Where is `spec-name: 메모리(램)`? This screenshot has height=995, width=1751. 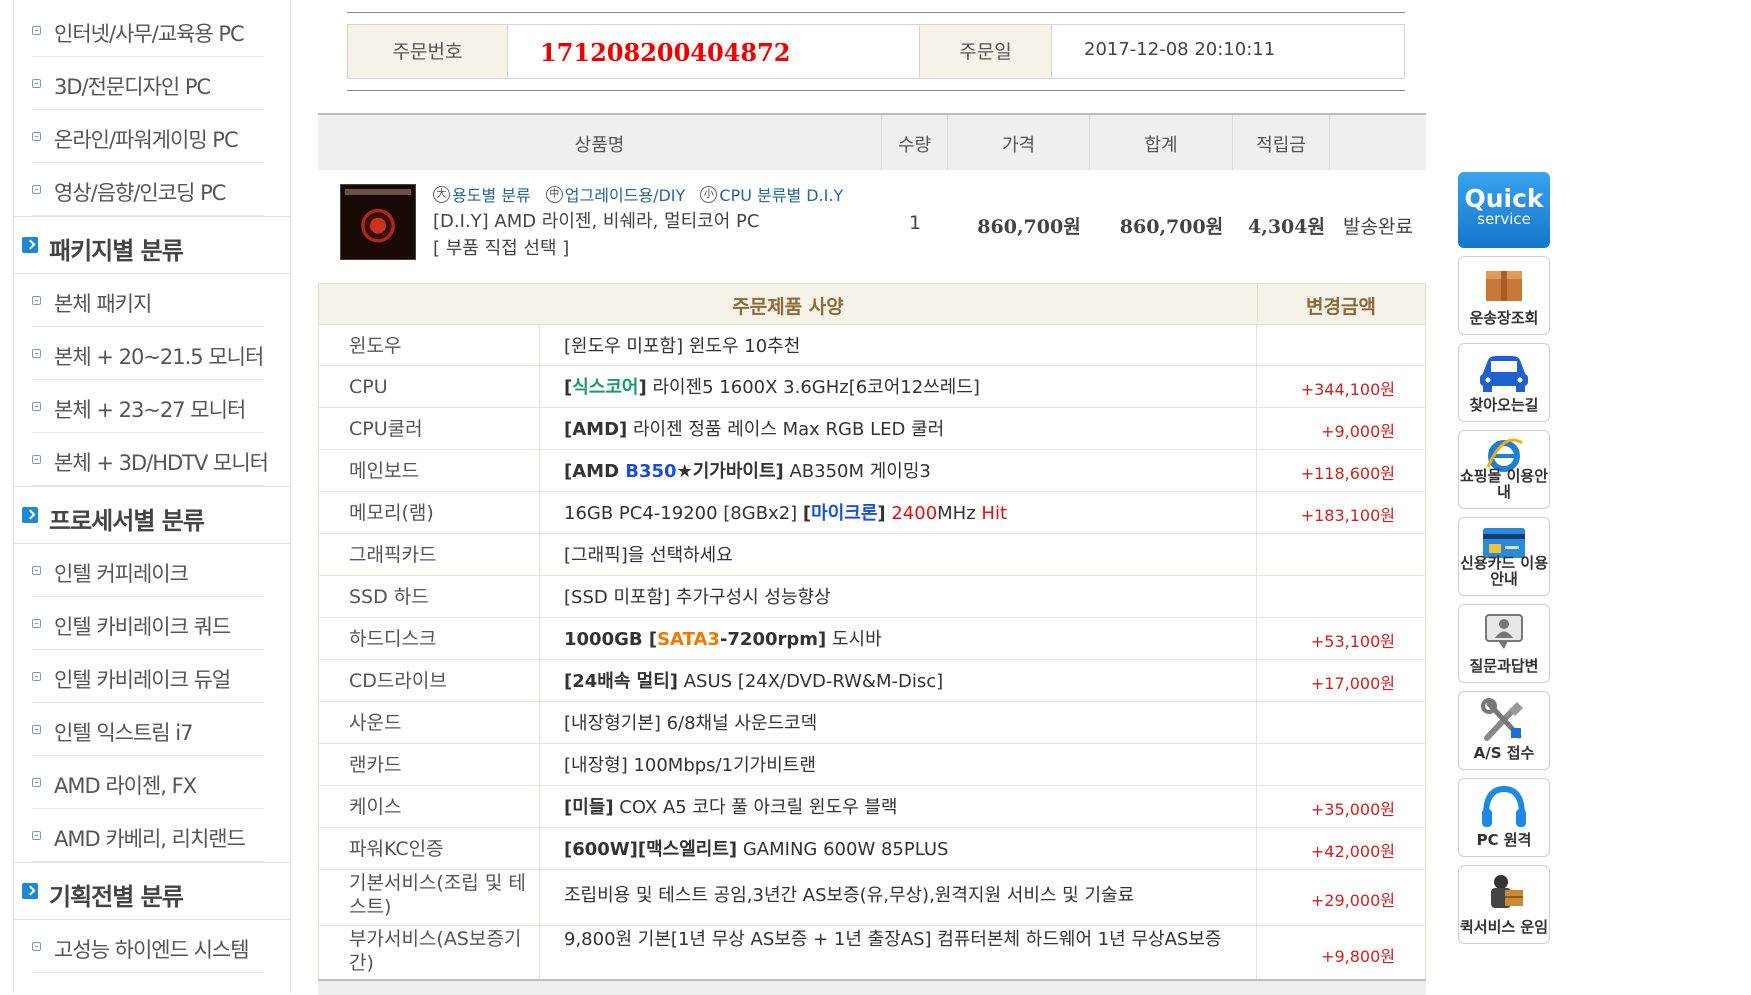 spec-name: 메모리(램) is located at coordinates (429, 512).